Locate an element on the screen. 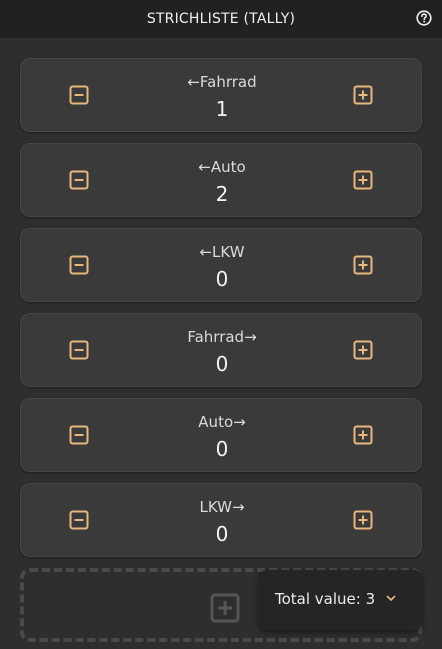 The height and width of the screenshot is (649, 442). counter-card: LKW→ 0 is located at coordinates (221, 520).